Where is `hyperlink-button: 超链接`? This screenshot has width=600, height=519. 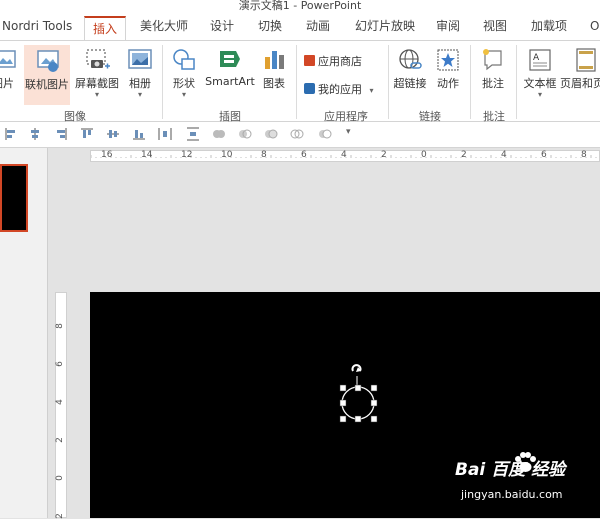
hyperlink-button: 超链接 is located at coordinates (410, 69).